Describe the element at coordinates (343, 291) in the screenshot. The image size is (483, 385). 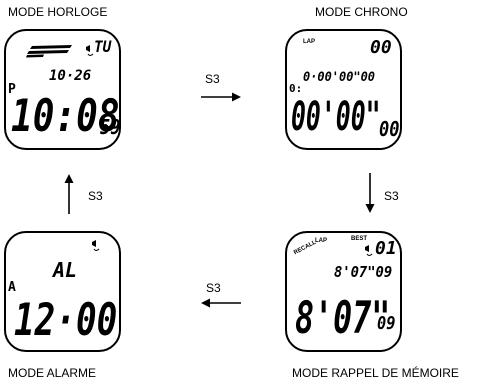
I see `recall-mode-display: RECALL LAP BEST 01 8'07"09 8'07" 09` at that location.